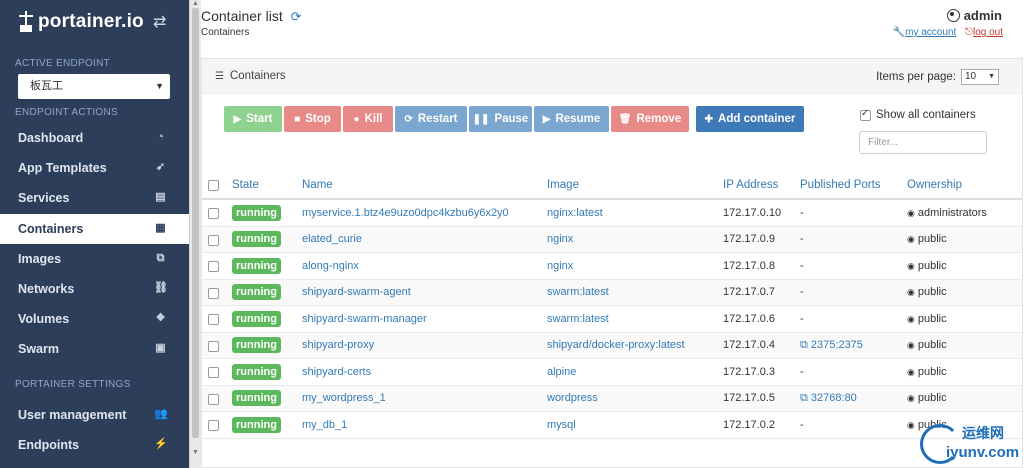  I want to click on container-name-link: my_wordpress_1, so click(344, 398).